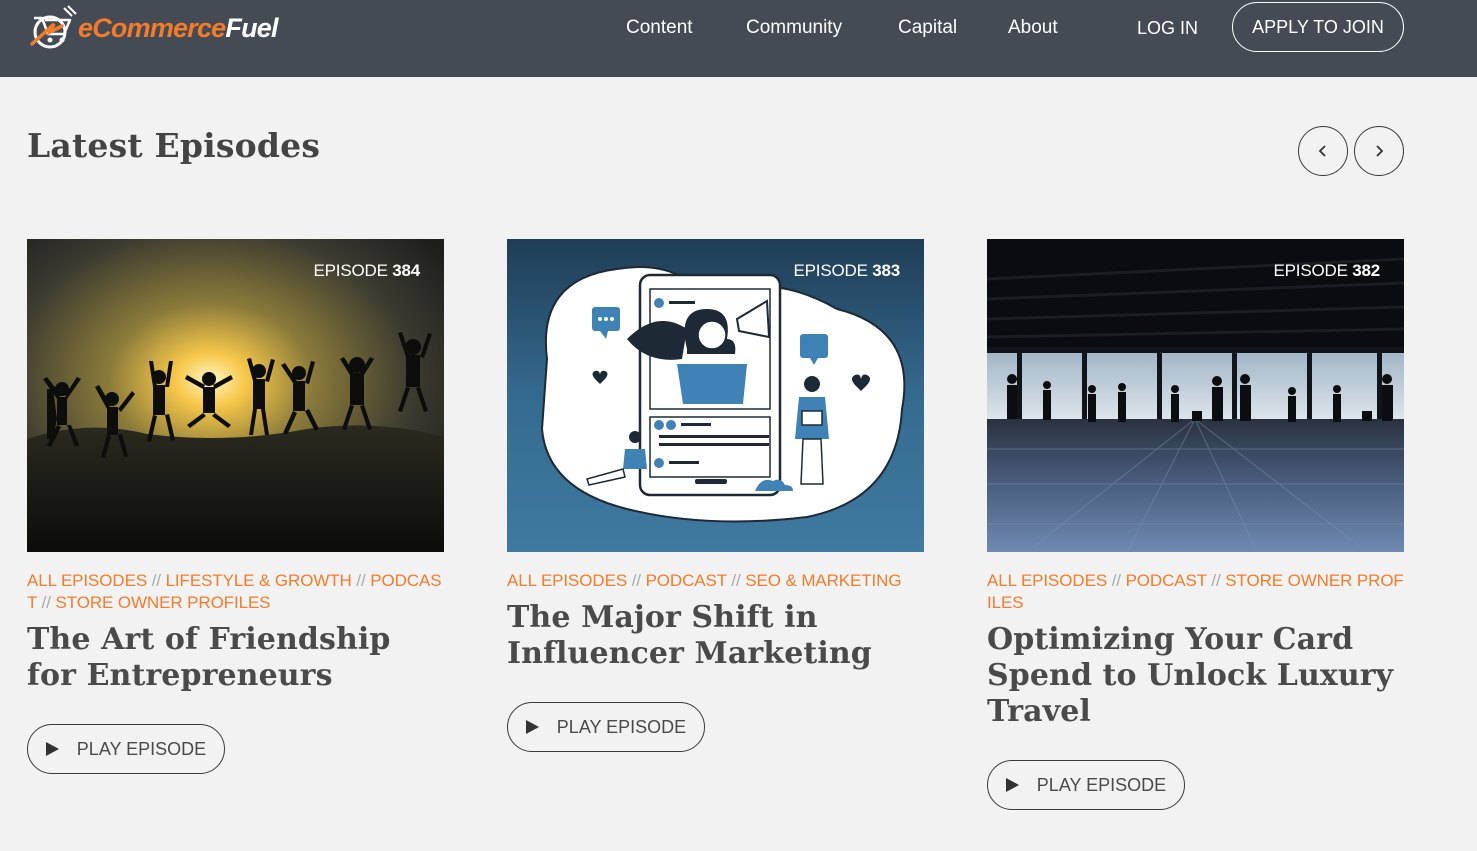 This screenshot has height=851, width=1477. I want to click on nav-link-capital: Capital, so click(927, 28).